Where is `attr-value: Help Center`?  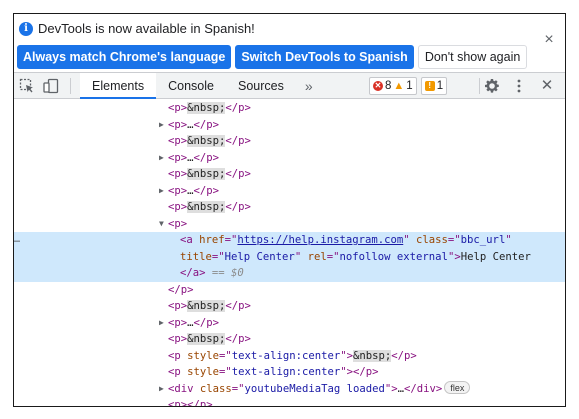 attr-value: Help Center is located at coordinates (259, 256).